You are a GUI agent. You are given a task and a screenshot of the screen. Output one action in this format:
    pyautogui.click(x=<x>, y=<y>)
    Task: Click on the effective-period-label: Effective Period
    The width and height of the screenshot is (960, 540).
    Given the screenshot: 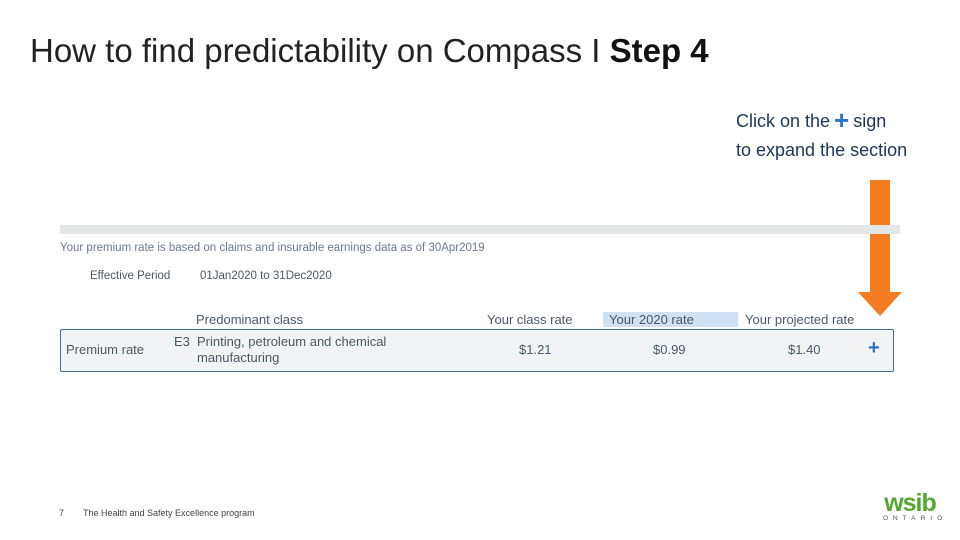 What is the action you would take?
    pyautogui.click(x=130, y=276)
    